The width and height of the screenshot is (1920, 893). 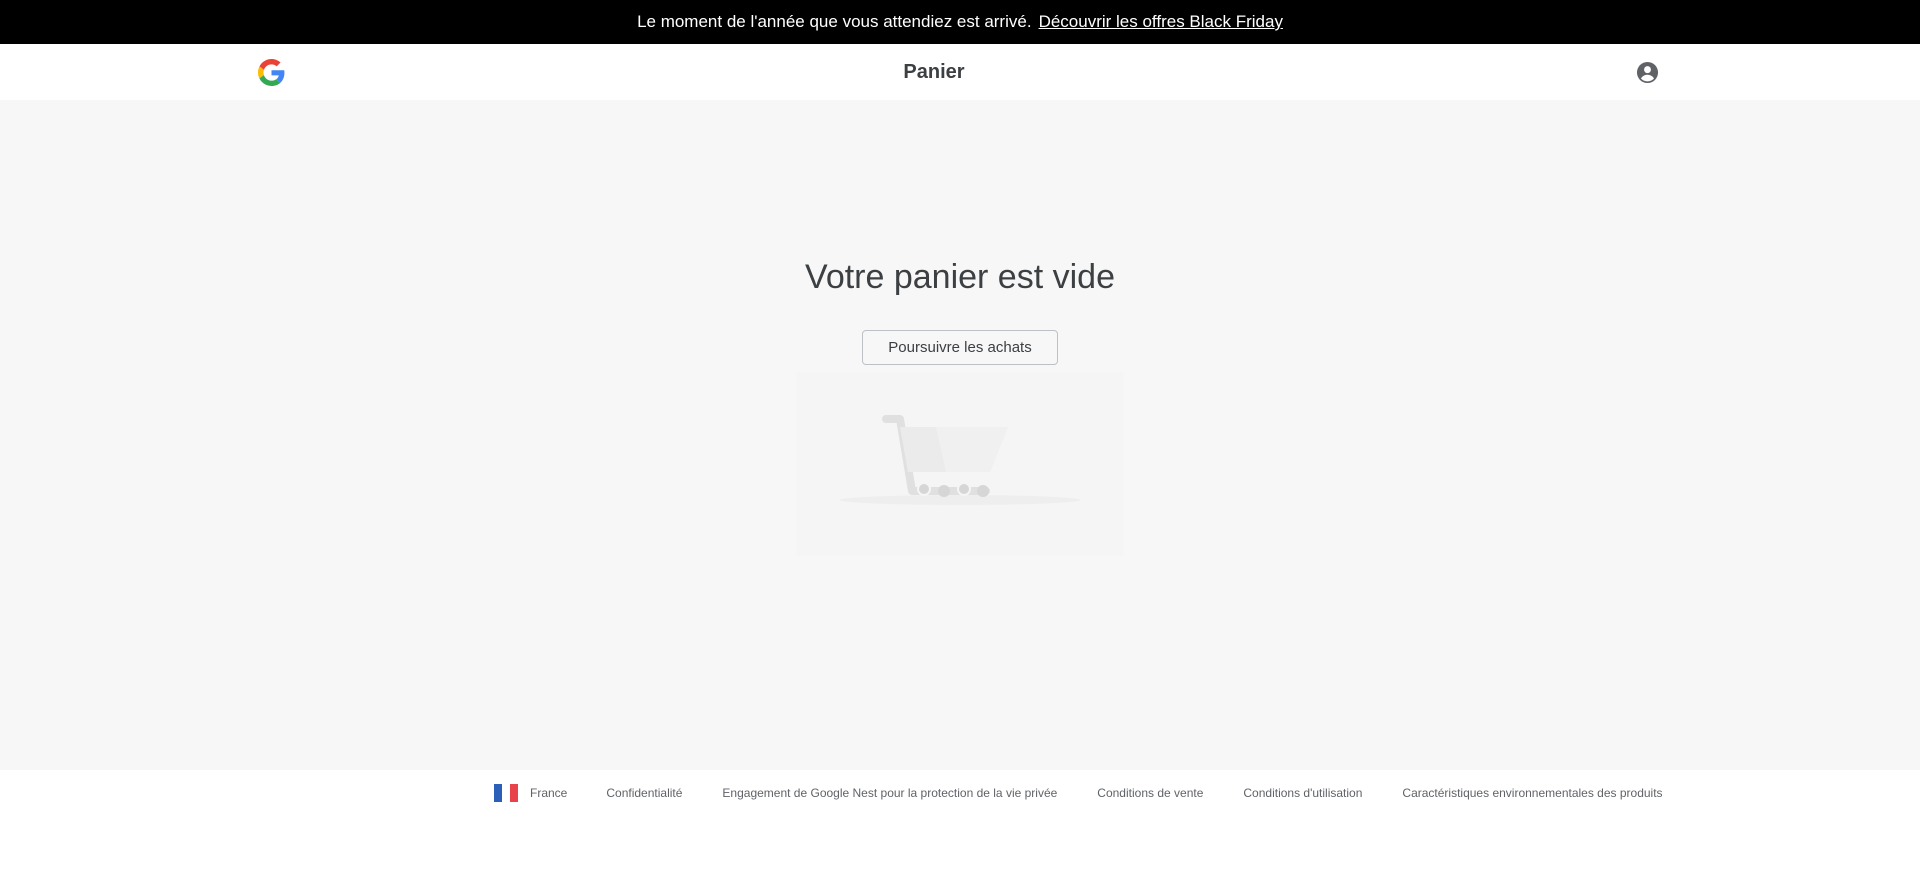 I want to click on empty-cart-heading: Votre panier est vide, so click(x=960, y=277).